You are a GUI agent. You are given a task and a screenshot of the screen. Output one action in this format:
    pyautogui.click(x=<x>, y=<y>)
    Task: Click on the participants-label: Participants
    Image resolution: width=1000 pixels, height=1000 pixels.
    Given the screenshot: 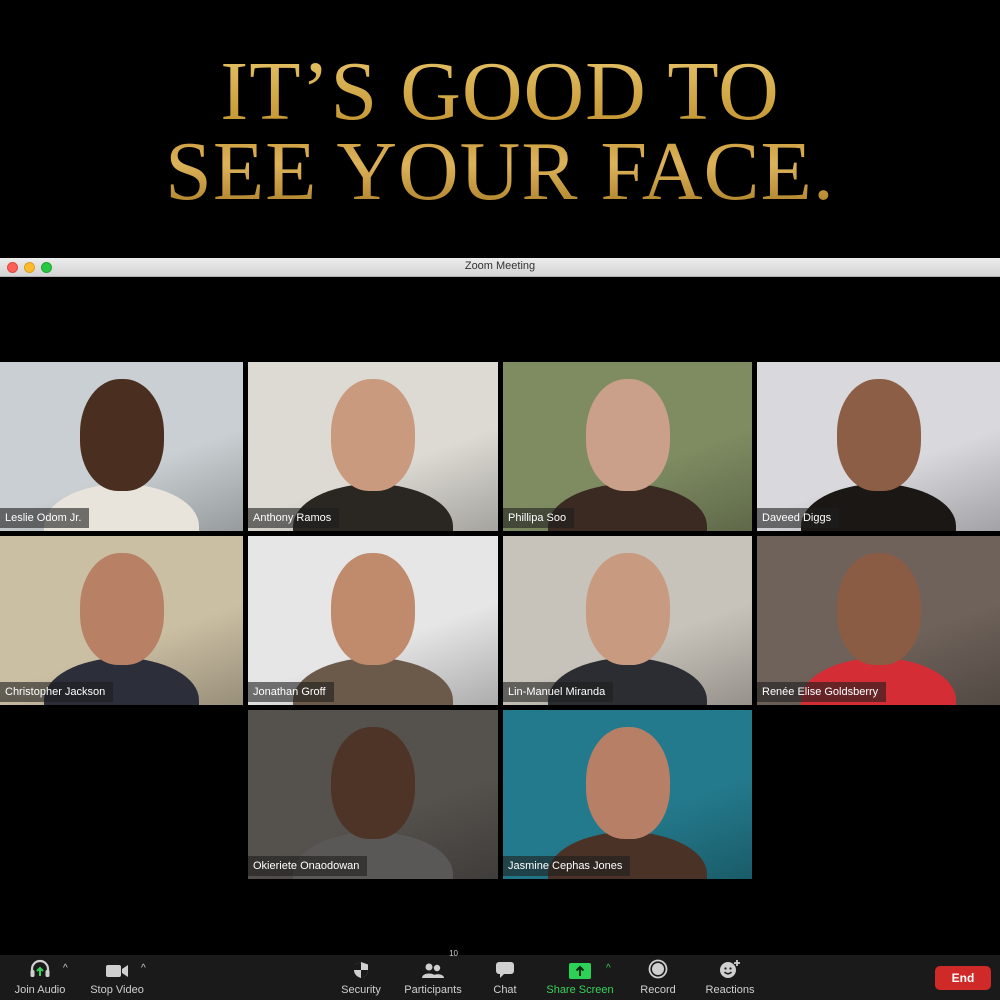 What is the action you would take?
    pyautogui.click(x=433, y=990)
    